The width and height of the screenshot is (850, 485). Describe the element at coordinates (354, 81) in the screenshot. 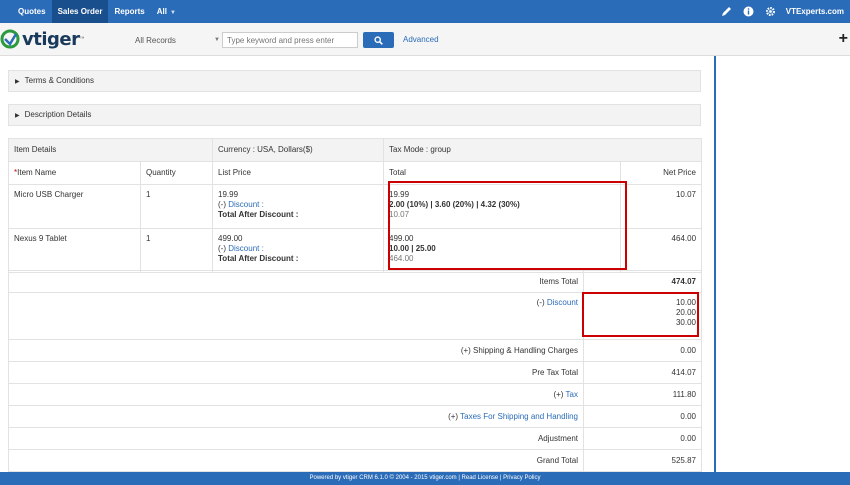

I see `terms-conditions-section: ▶ Terms & Conditions` at that location.